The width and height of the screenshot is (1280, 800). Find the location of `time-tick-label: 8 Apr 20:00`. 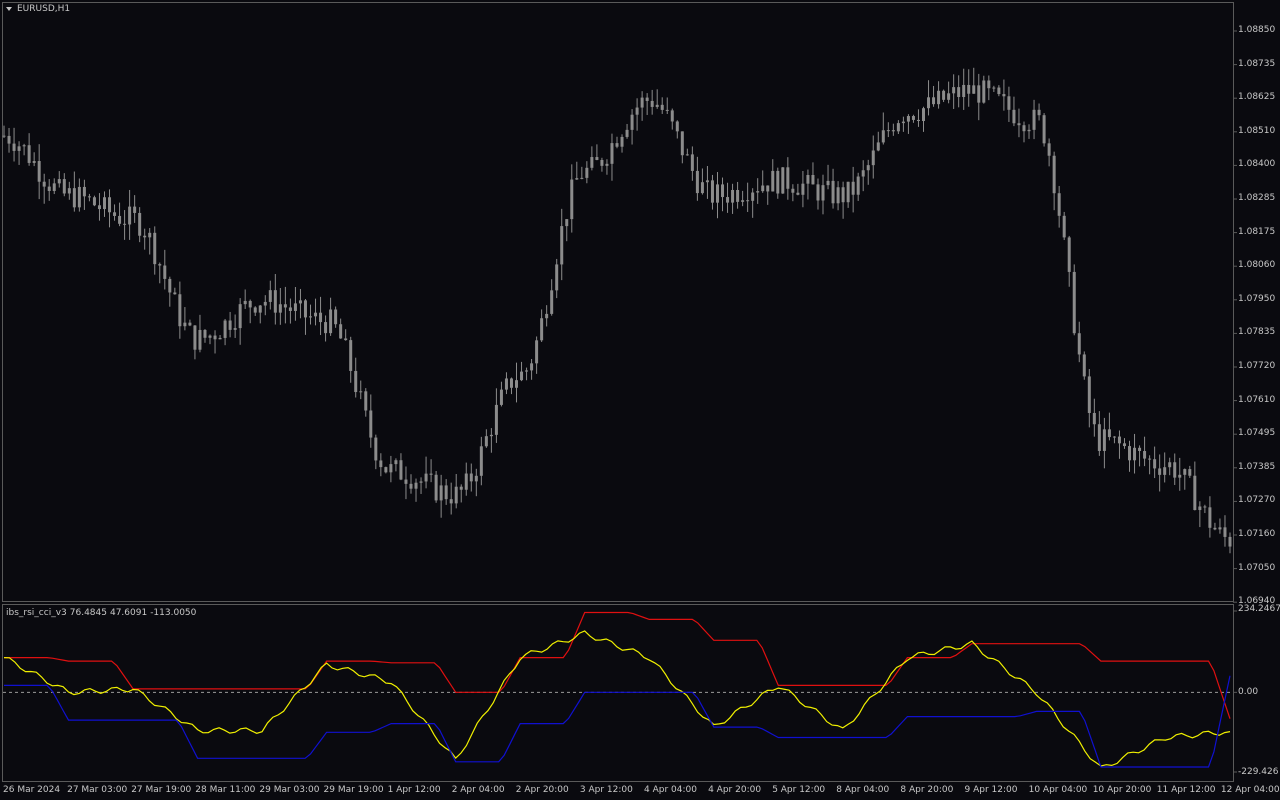

time-tick-label: 8 Apr 20:00 is located at coordinates (927, 790).